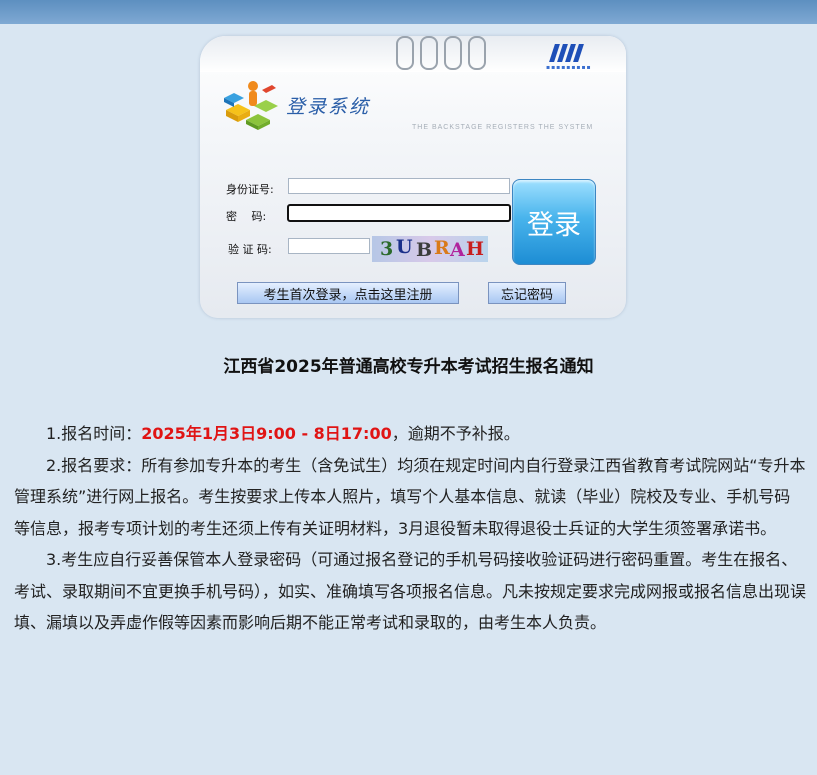 This screenshot has height=775, width=817. Describe the element at coordinates (424, 250) in the screenshot. I see `captcha-text-char: B` at that location.